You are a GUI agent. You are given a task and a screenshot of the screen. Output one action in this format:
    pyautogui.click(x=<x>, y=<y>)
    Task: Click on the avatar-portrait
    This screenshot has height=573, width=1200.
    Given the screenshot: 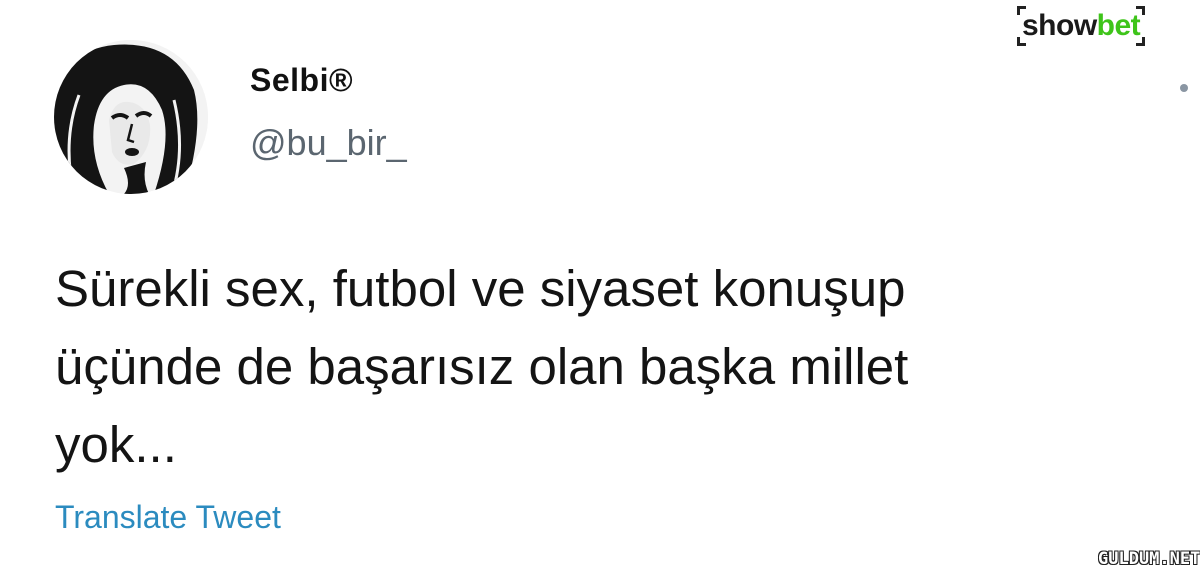 What is the action you would take?
    pyautogui.click(x=131, y=117)
    